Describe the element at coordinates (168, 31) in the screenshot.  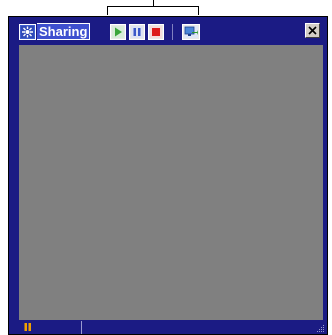
I see `titlebar: Sharing` at that location.